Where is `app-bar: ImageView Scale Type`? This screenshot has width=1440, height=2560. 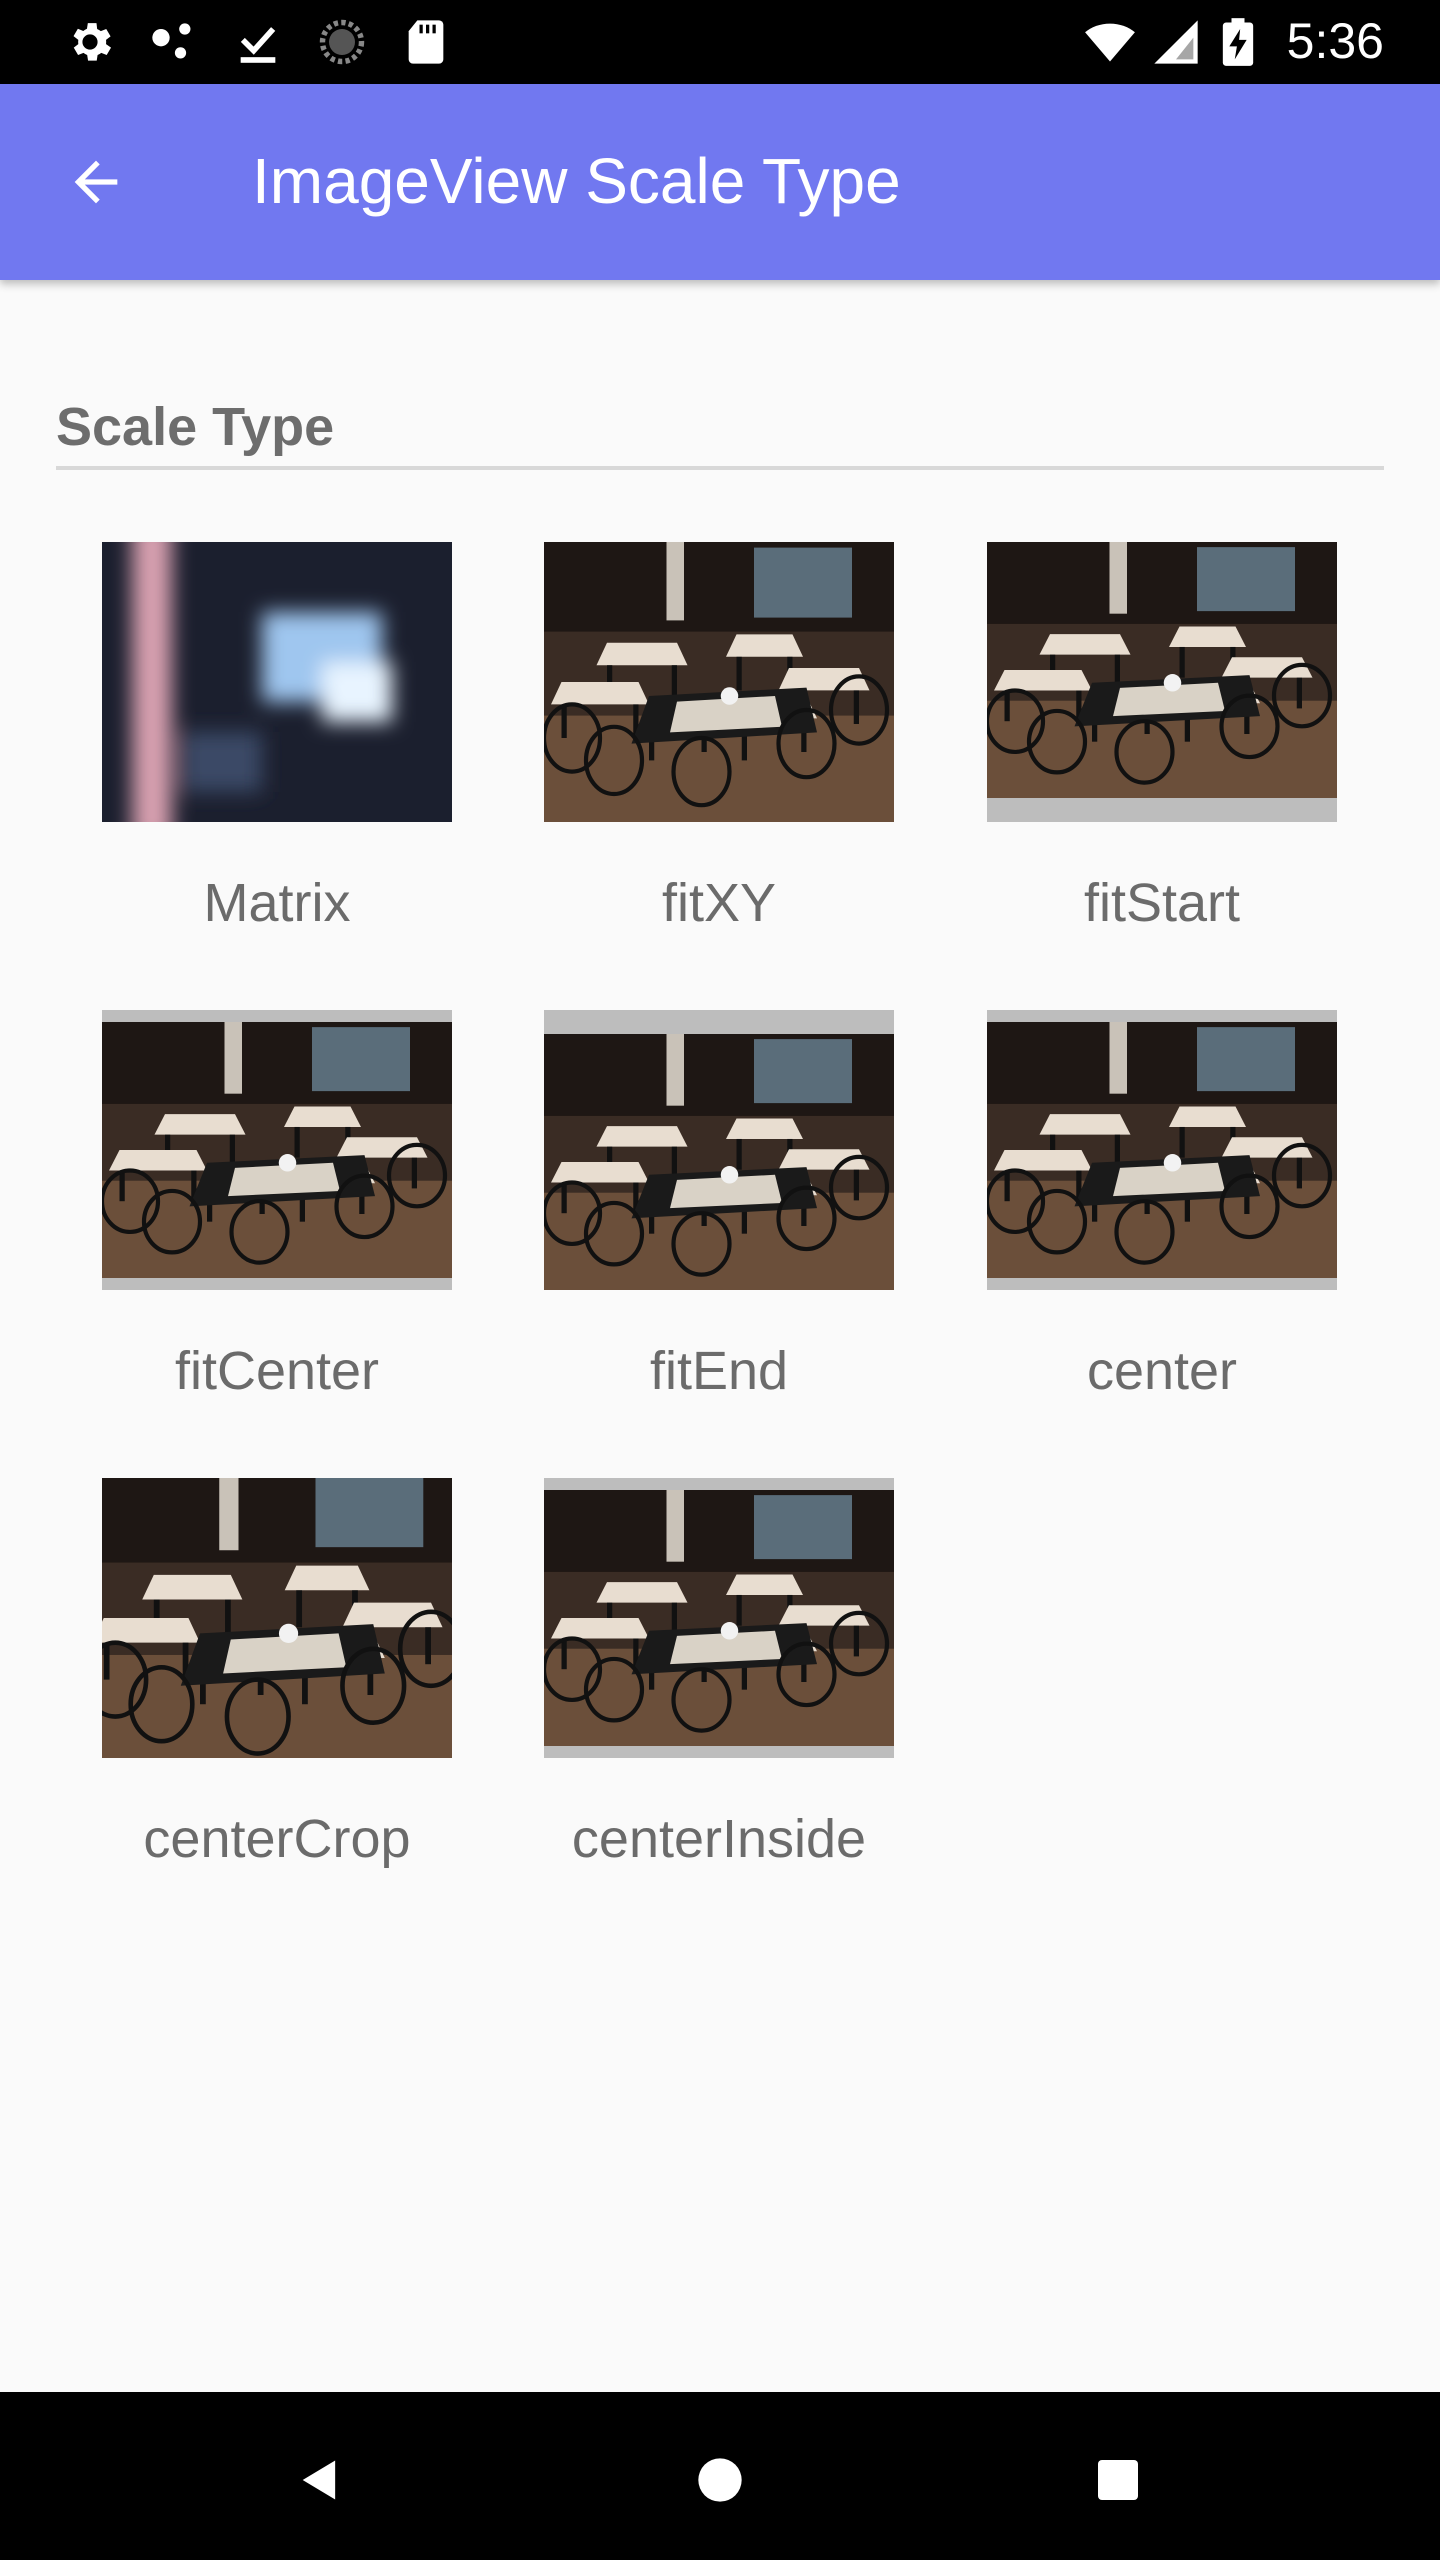 app-bar: ImageView Scale Type is located at coordinates (720, 182).